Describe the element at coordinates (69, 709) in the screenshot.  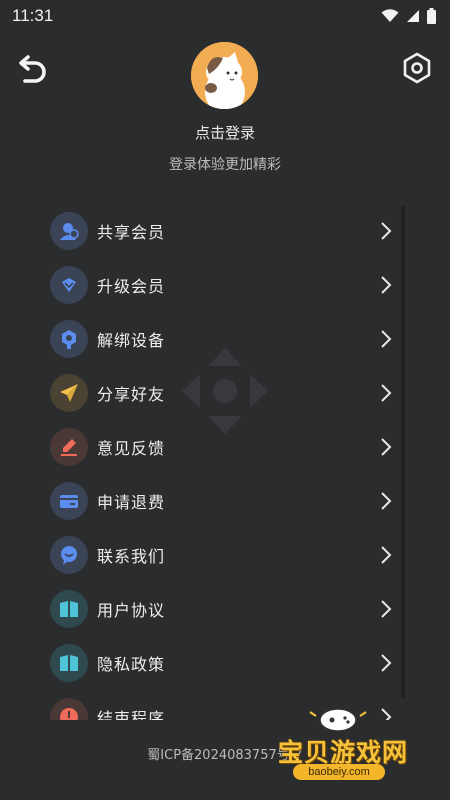
I see `power-icon` at that location.